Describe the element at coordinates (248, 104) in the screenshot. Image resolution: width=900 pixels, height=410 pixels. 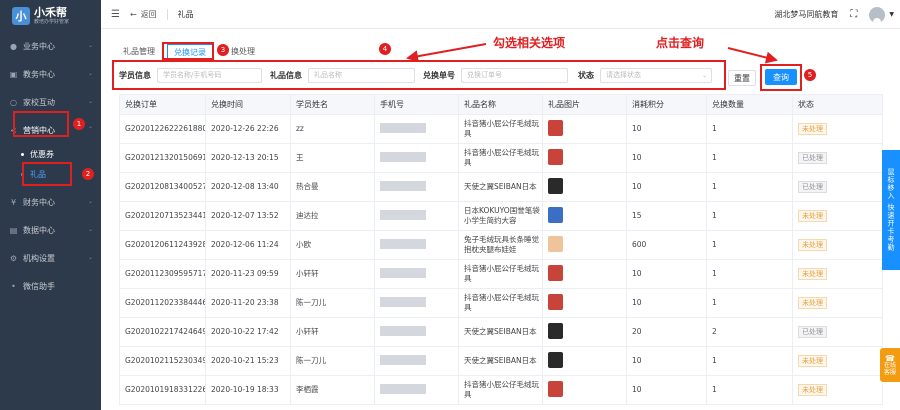
I see `col-header: 兑换时间` at that location.